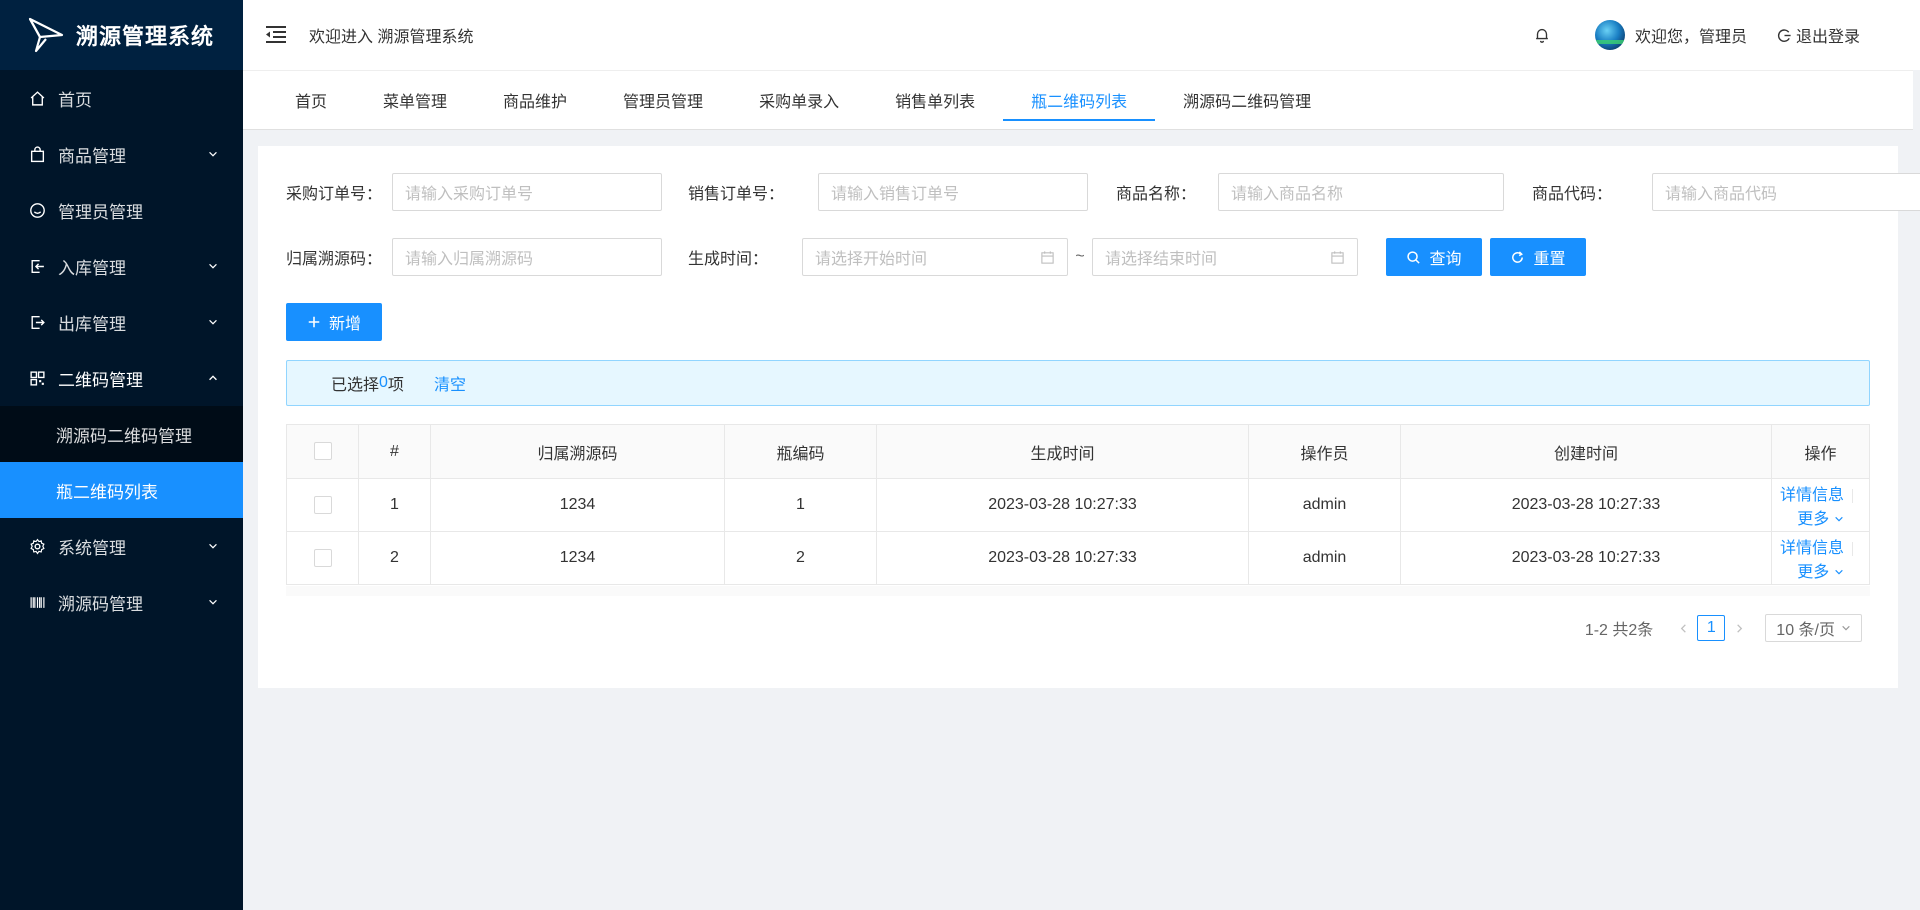 The height and width of the screenshot is (910, 1920). I want to click on tab-bottle-qrcode-list: 瓶二维码列表, so click(1079, 100).